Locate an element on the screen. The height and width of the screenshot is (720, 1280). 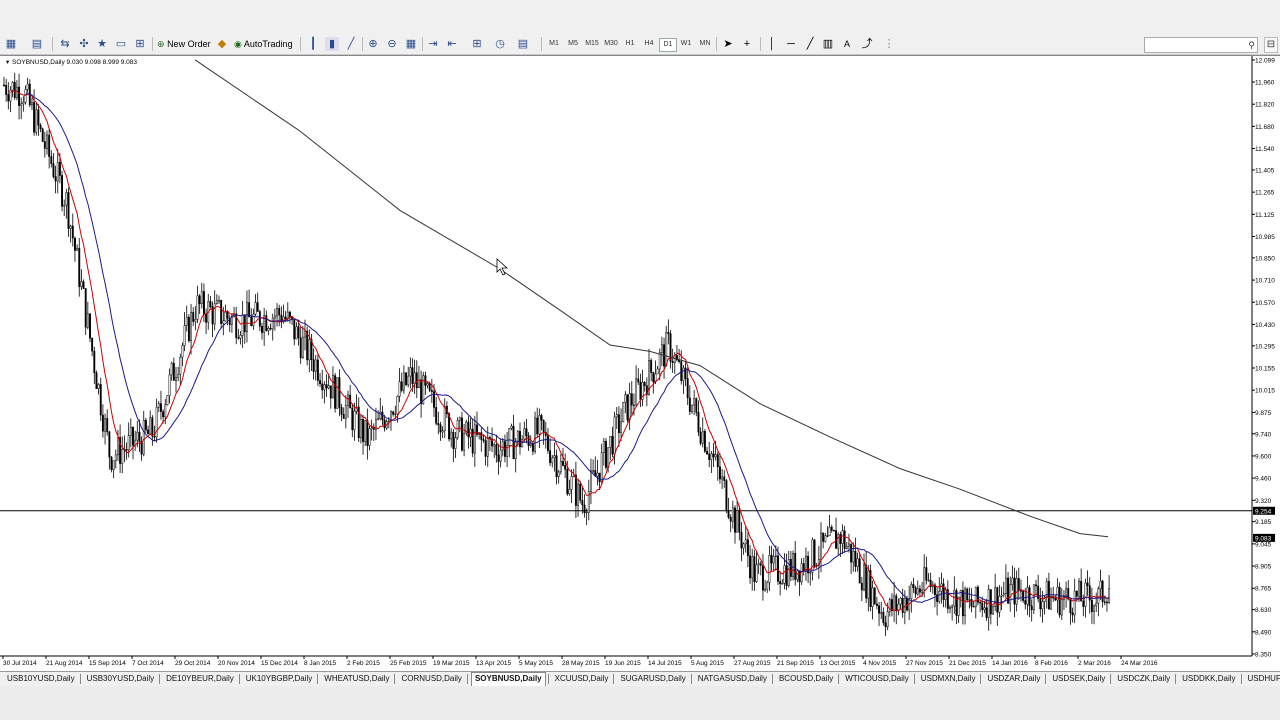
autotrading-button: ◉ AutoTrading is located at coordinates (263, 44).